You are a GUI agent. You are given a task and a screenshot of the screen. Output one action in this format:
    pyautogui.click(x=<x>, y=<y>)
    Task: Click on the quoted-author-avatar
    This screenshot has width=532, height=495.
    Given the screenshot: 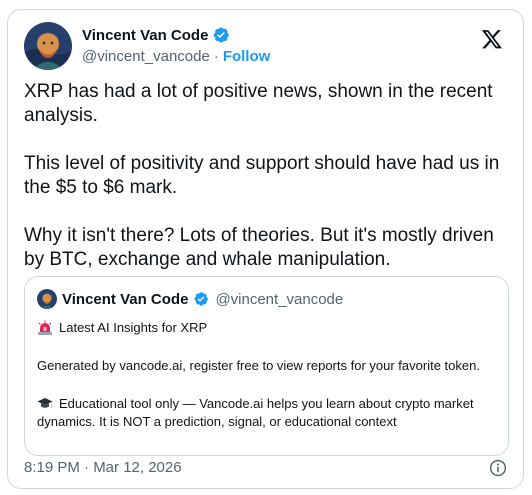 What is the action you would take?
    pyautogui.click(x=47, y=299)
    